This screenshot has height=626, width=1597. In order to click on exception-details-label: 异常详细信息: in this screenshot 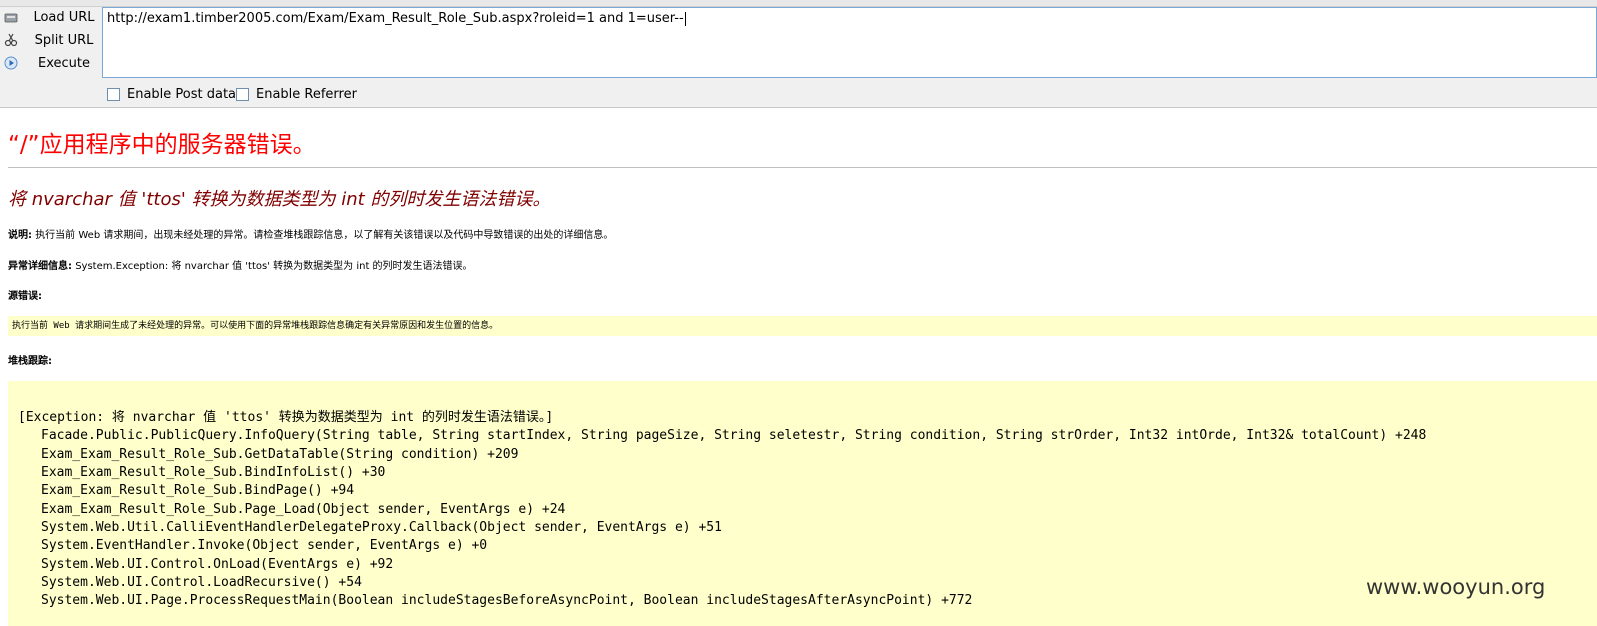, I will do `click(40, 266)`.